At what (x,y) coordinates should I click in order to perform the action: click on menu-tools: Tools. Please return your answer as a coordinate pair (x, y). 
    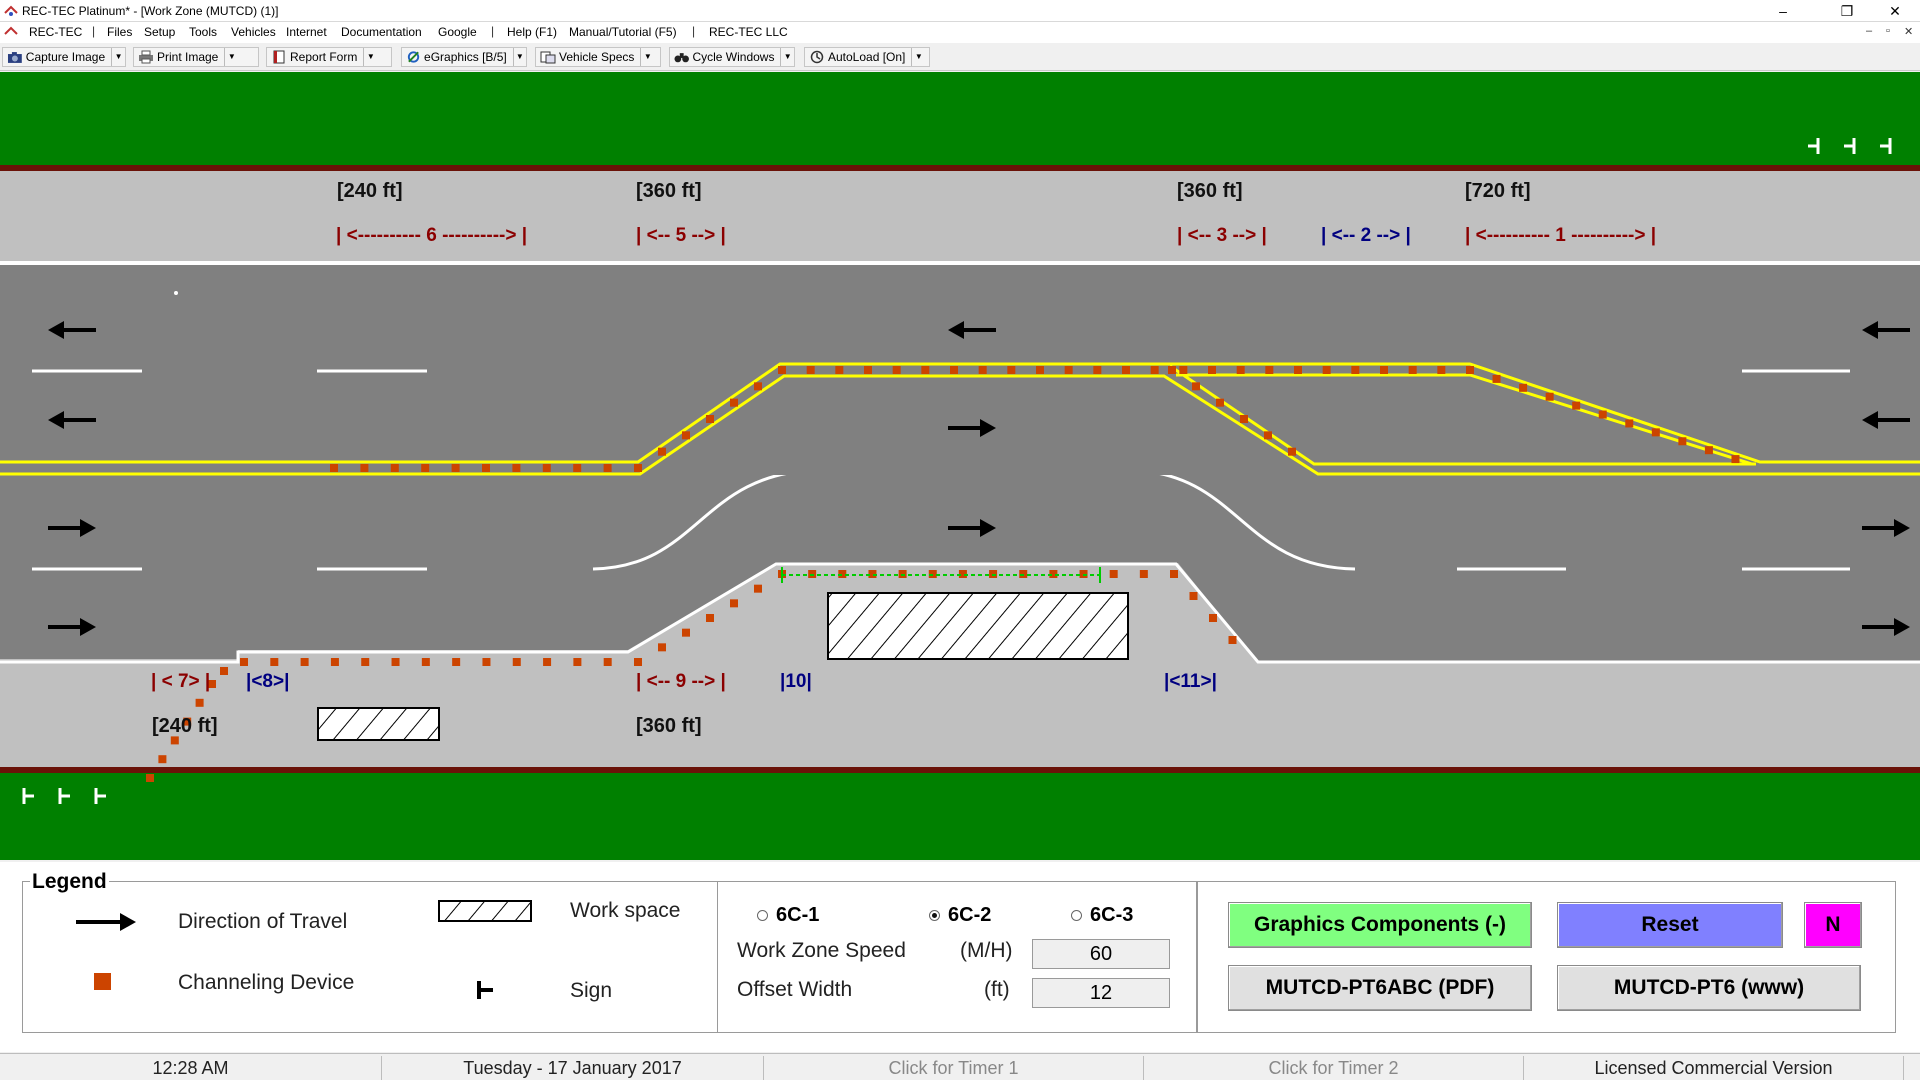
    Looking at the image, I should click on (203, 32).